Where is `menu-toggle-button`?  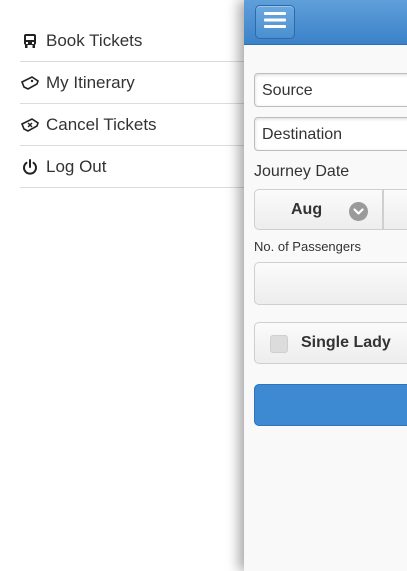
menu-toggle-button is located at coordinates (275, 22).